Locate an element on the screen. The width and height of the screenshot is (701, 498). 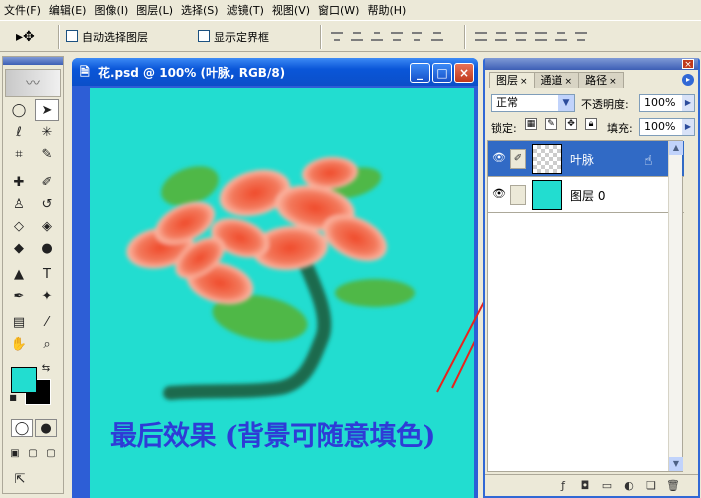
layer-name: 叶脉 is located at coordinates (582, 160).